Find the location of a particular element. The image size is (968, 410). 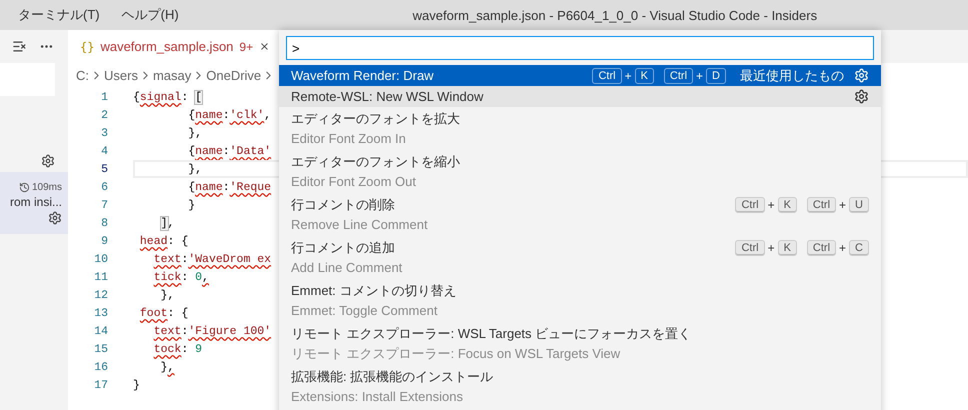

clear-all-icon is located at coordinates (19, 46).